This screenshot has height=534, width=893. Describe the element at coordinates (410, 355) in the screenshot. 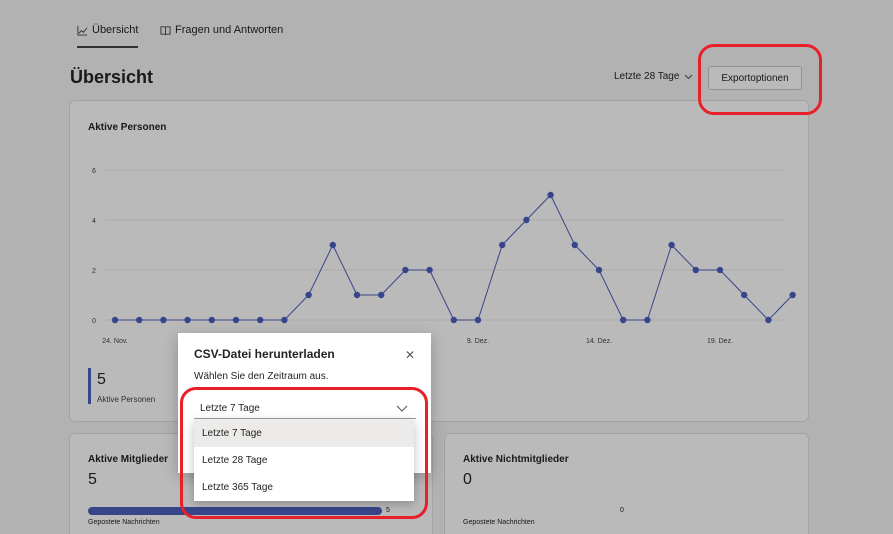

I see `close-icon: ✕` at that location.